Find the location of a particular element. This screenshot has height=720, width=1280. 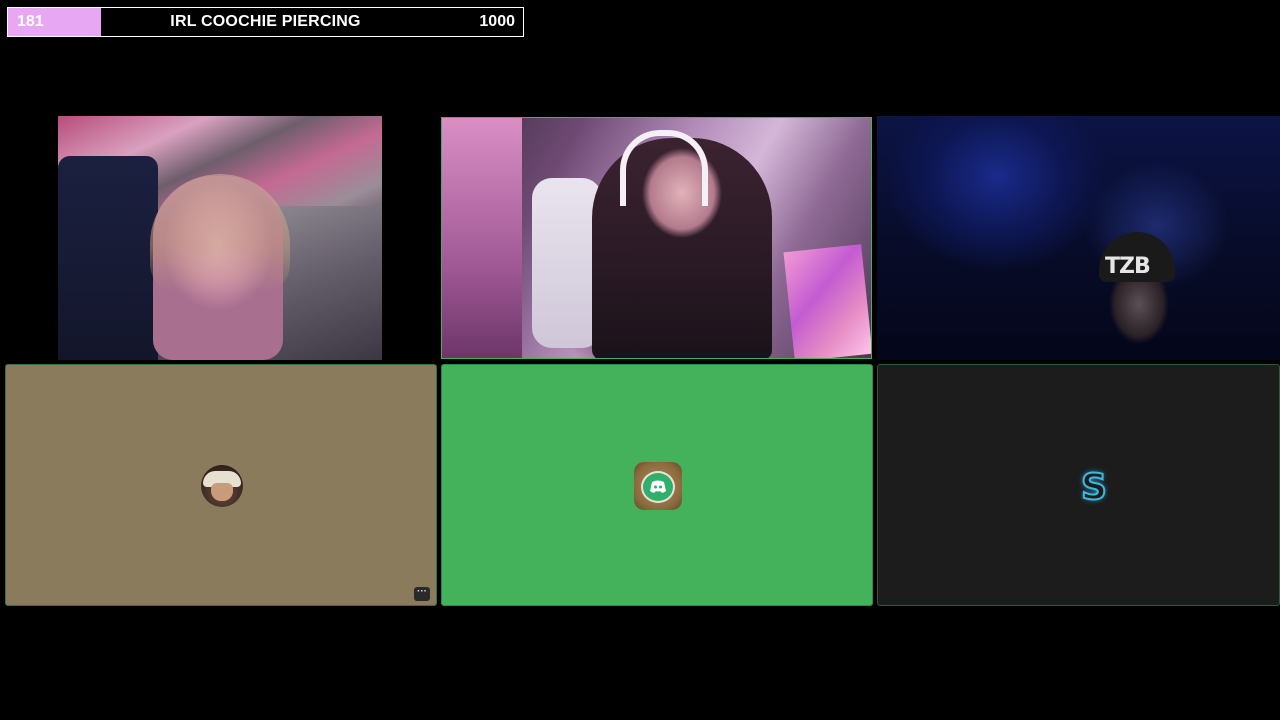

discord-avatar-icon is located at coordinates (658, 486).